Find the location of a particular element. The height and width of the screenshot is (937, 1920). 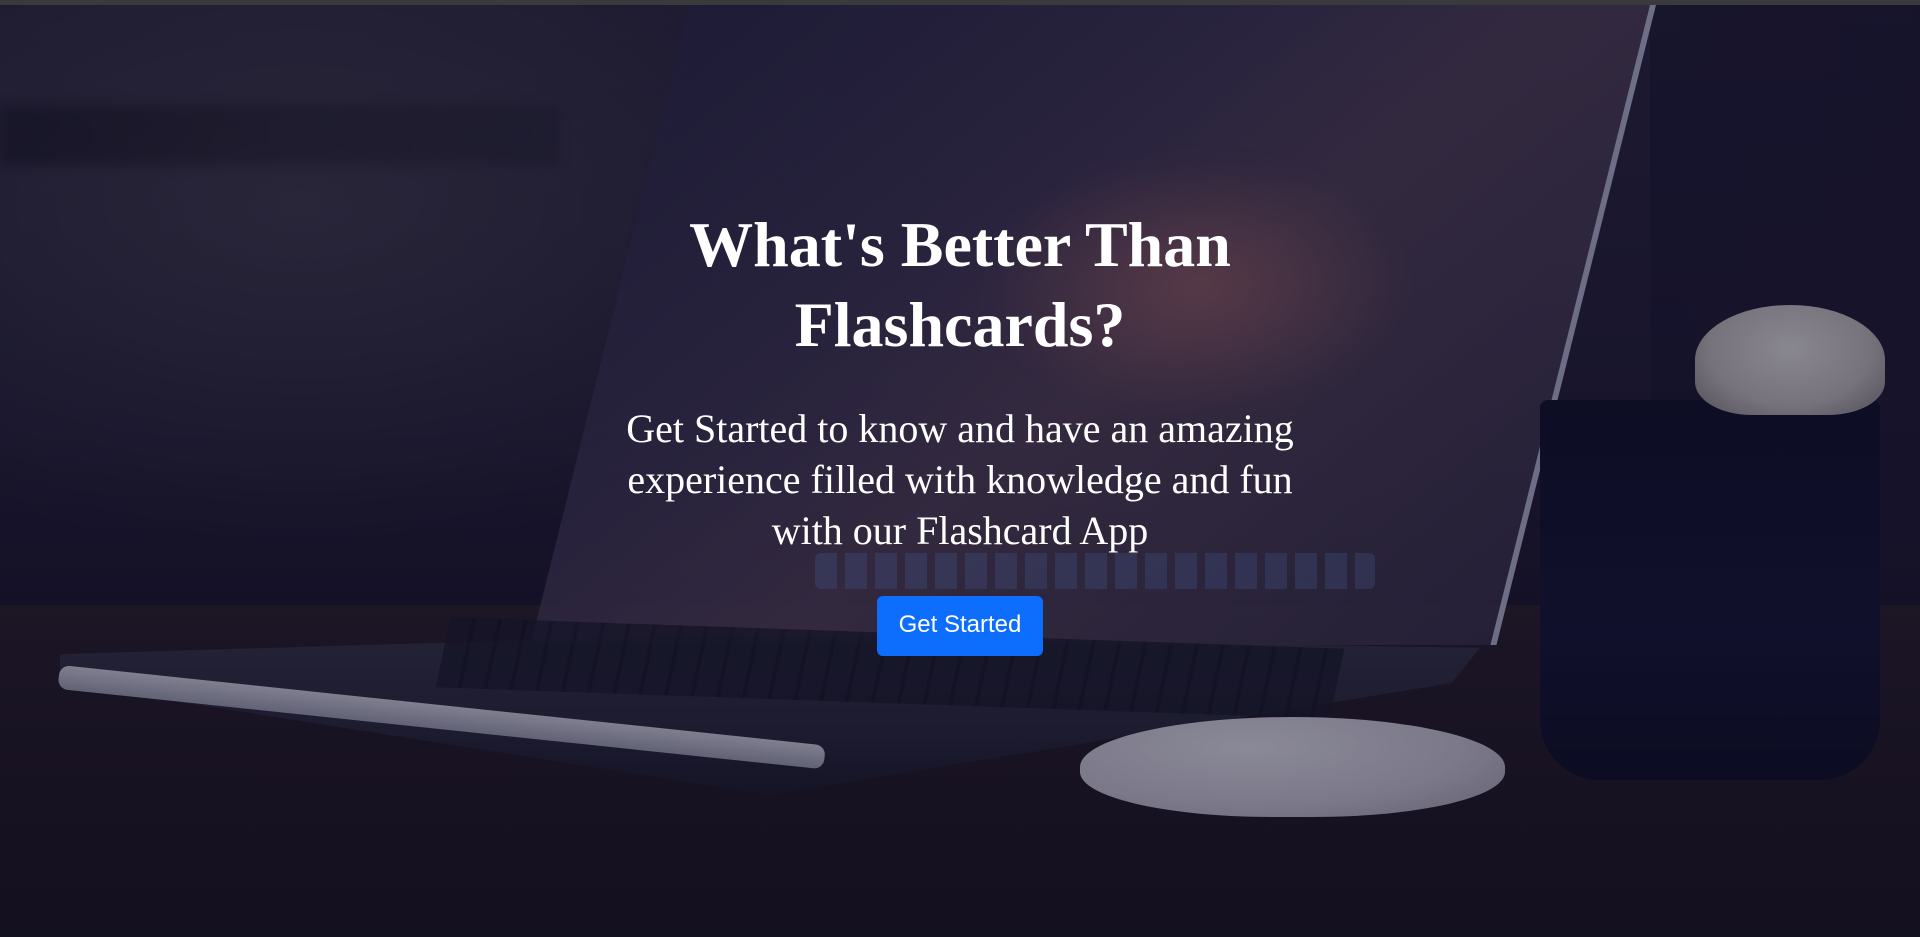

get-started-button: Get Started is located at coordinates (960, 626).